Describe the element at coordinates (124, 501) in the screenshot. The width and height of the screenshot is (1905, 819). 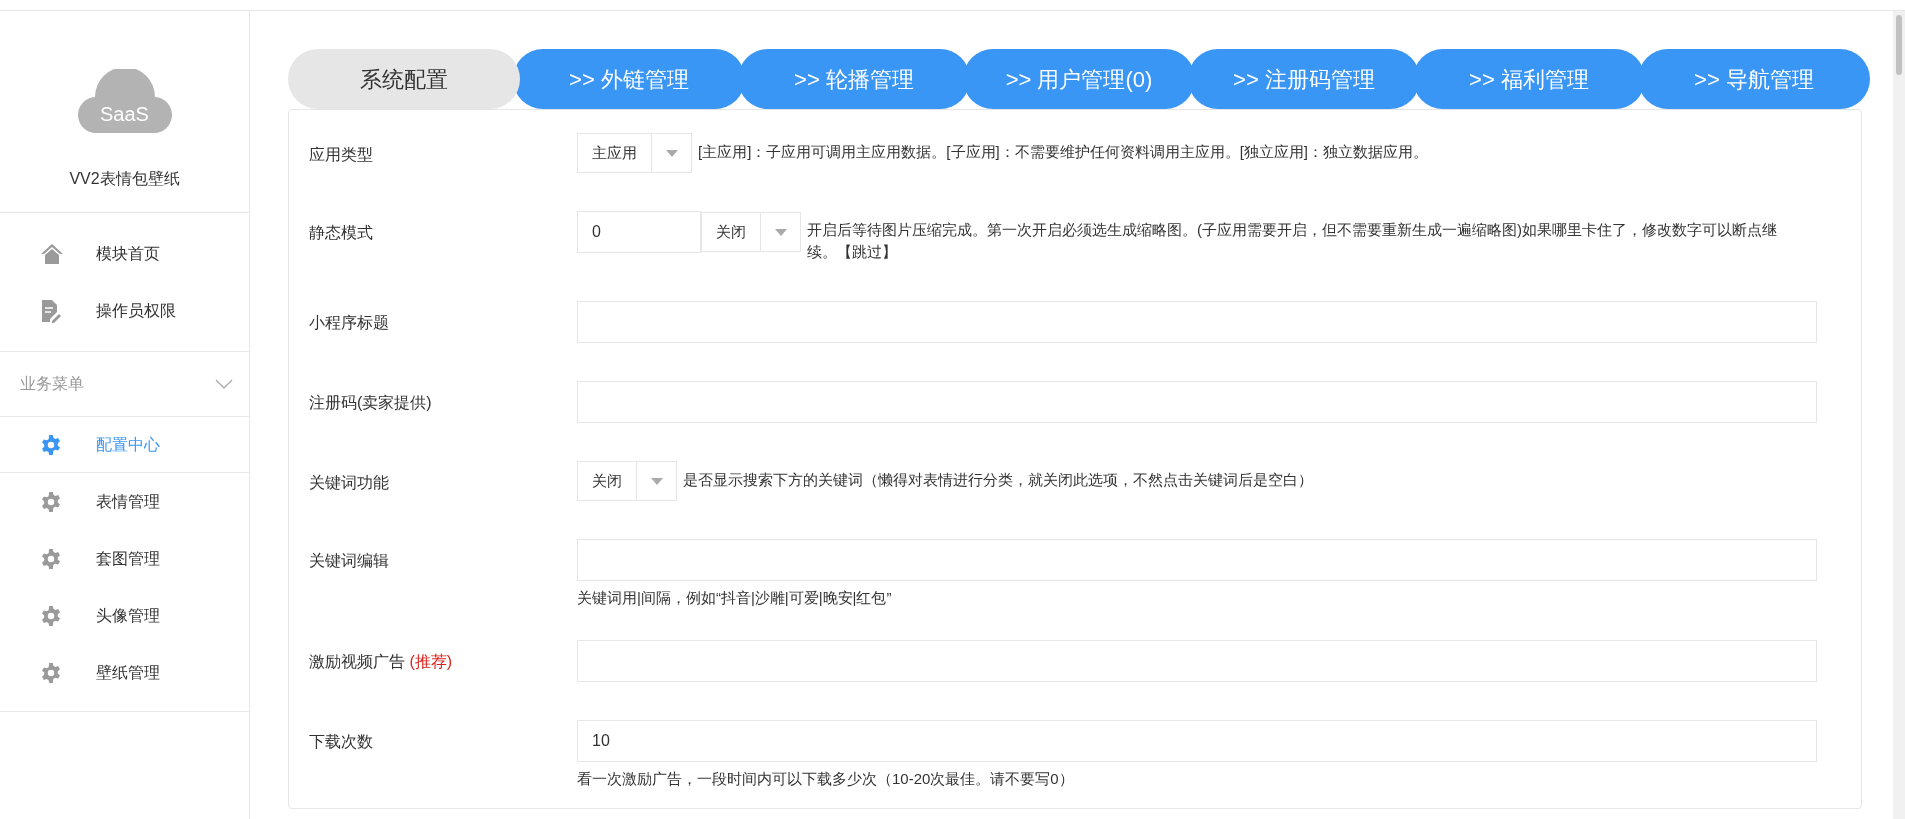
I see `sidebar-item: 表情管理` at that location.